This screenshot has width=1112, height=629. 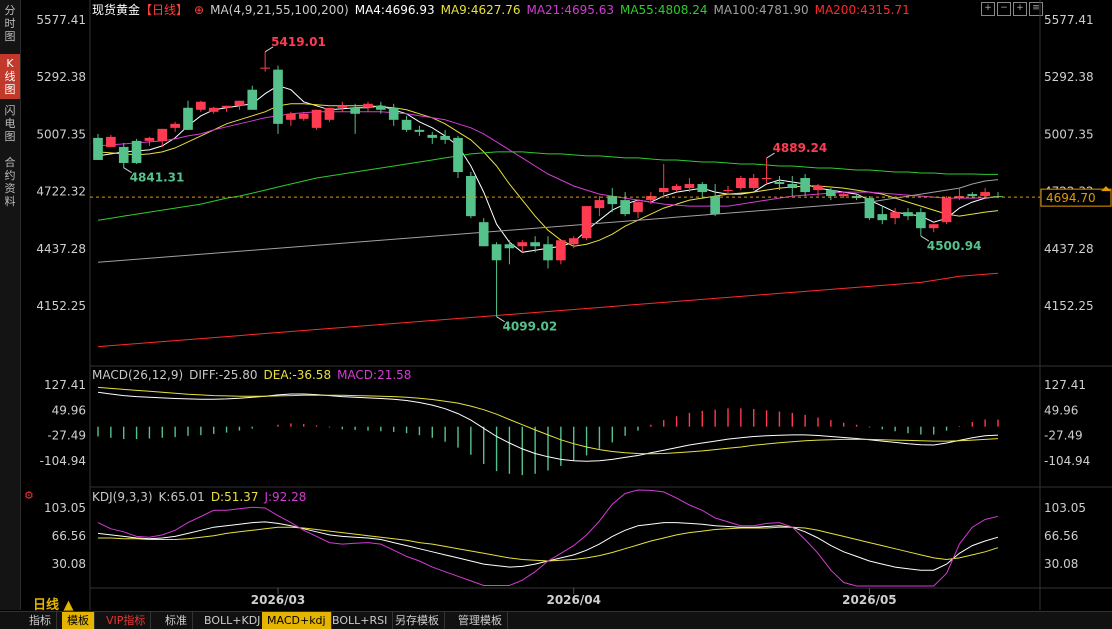 I want to click on tab-template: 模板, so click(x=78, y=620).